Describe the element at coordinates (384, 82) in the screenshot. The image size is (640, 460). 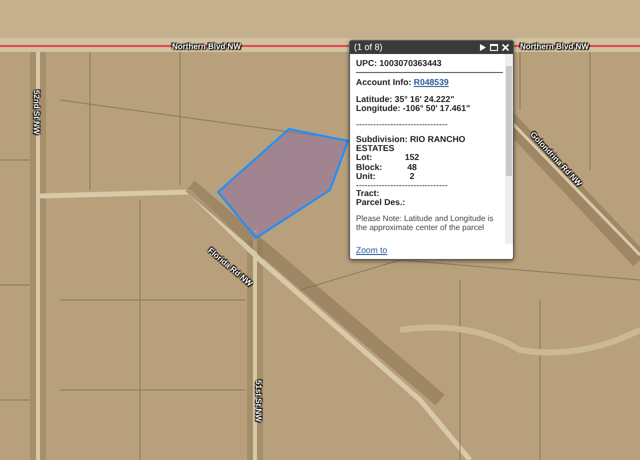
I see `field-label: Account Info:` at that location.